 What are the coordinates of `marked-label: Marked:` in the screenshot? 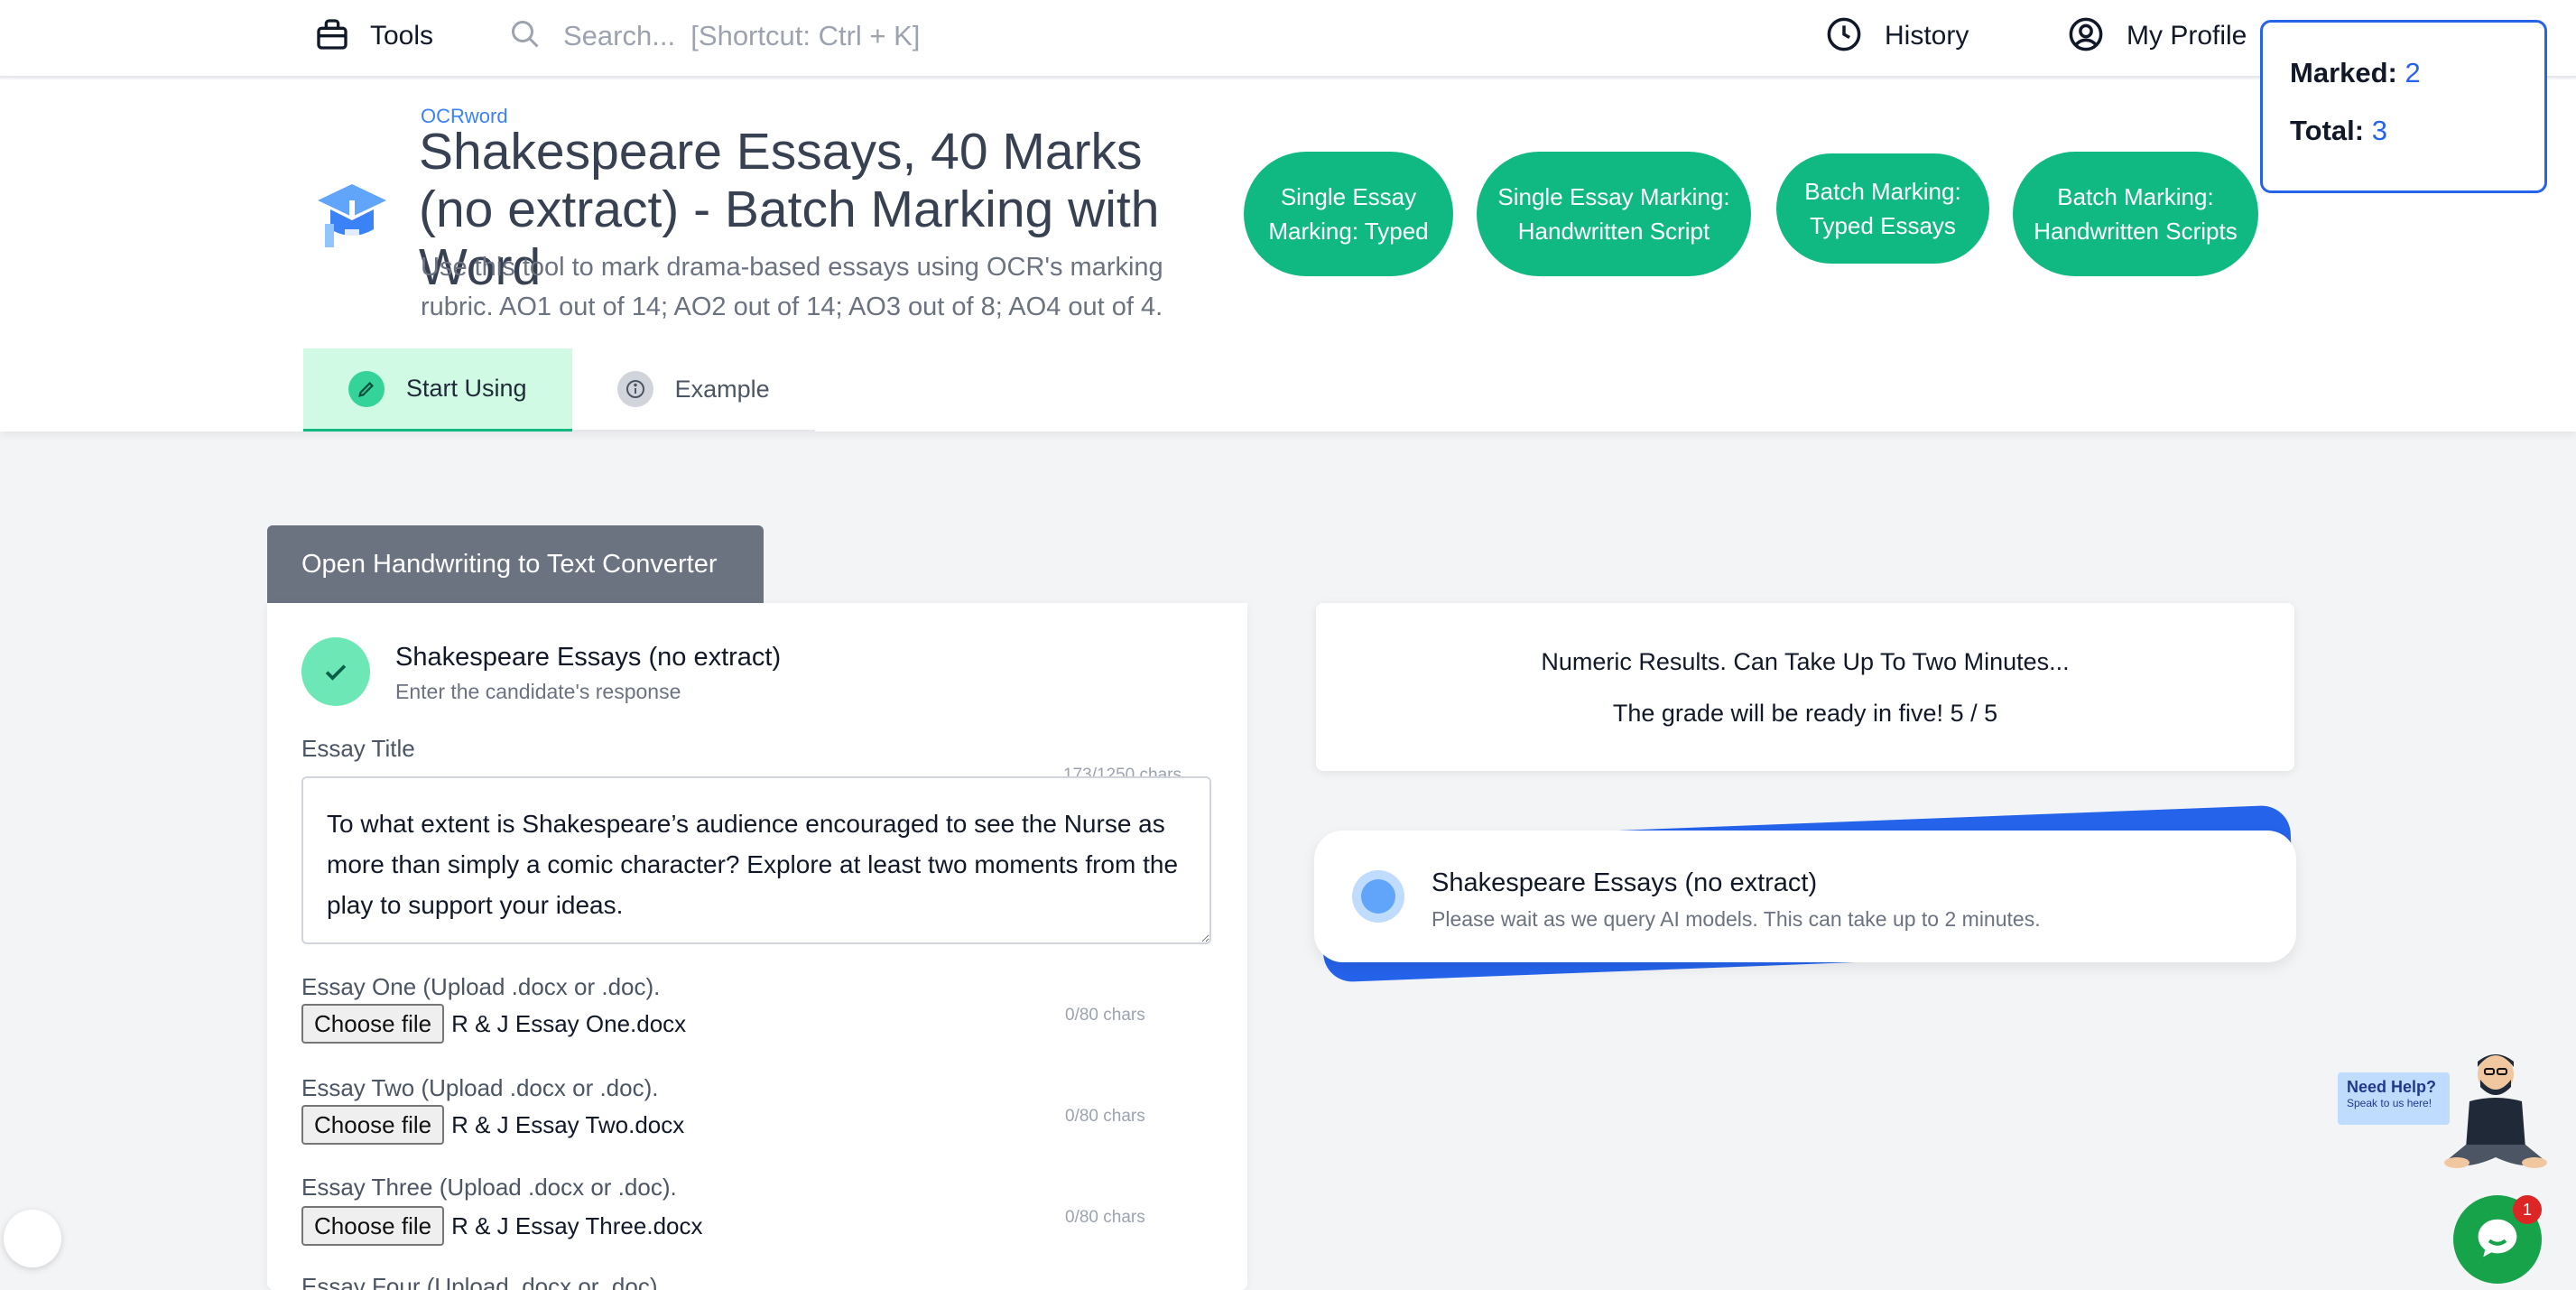 It's located at (2343, 73).